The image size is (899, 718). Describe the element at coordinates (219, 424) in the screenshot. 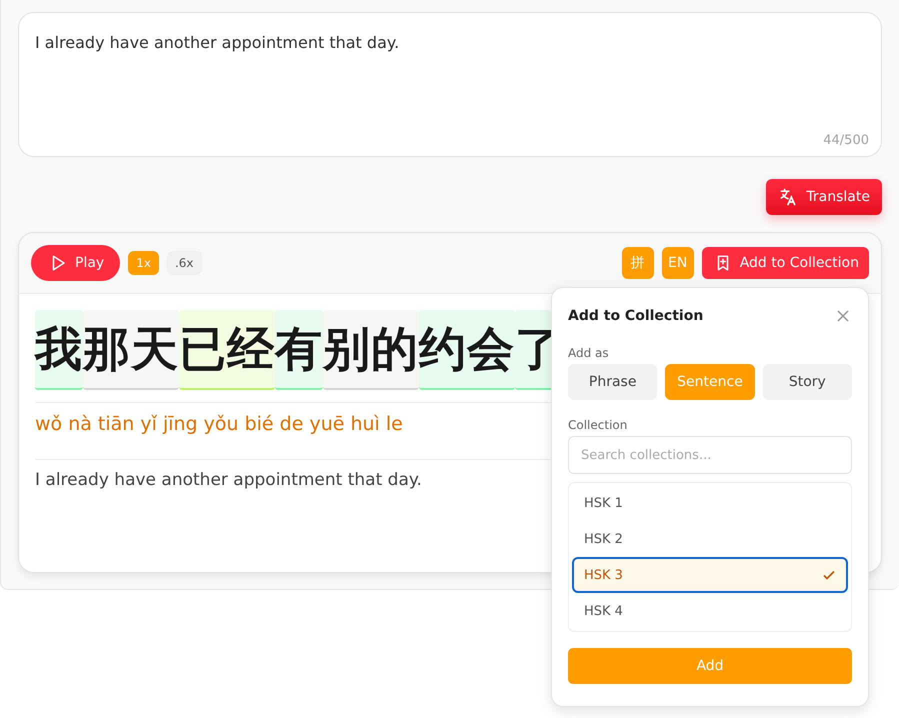

I see `pinyin-text: wǒ nà tiān yǐ jīng yǒu bié de yuē huì le` at that location.